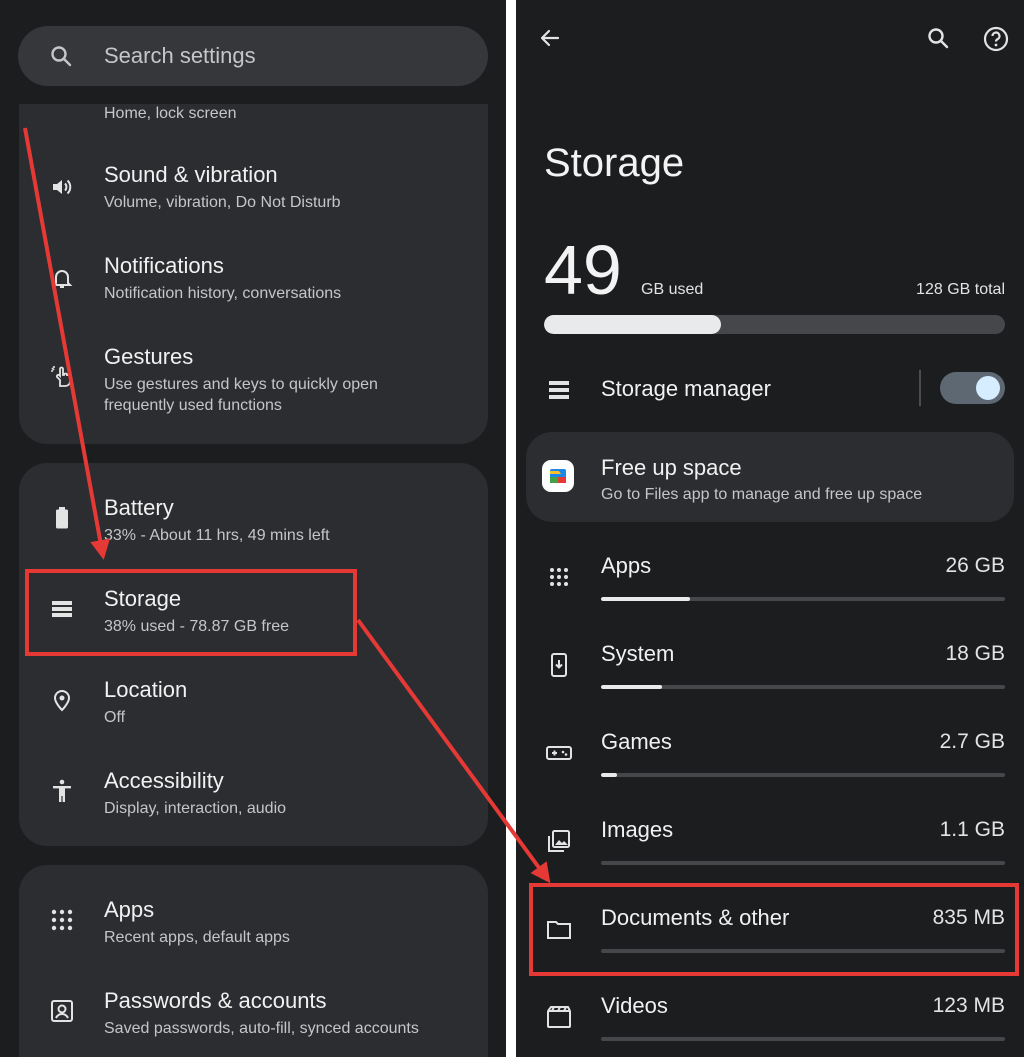 The height and width of the screenshot is (1057, 1024). Describe the element at coordinates (632, 324) in the screenshot. I see `storage-usage-fill` at that location.